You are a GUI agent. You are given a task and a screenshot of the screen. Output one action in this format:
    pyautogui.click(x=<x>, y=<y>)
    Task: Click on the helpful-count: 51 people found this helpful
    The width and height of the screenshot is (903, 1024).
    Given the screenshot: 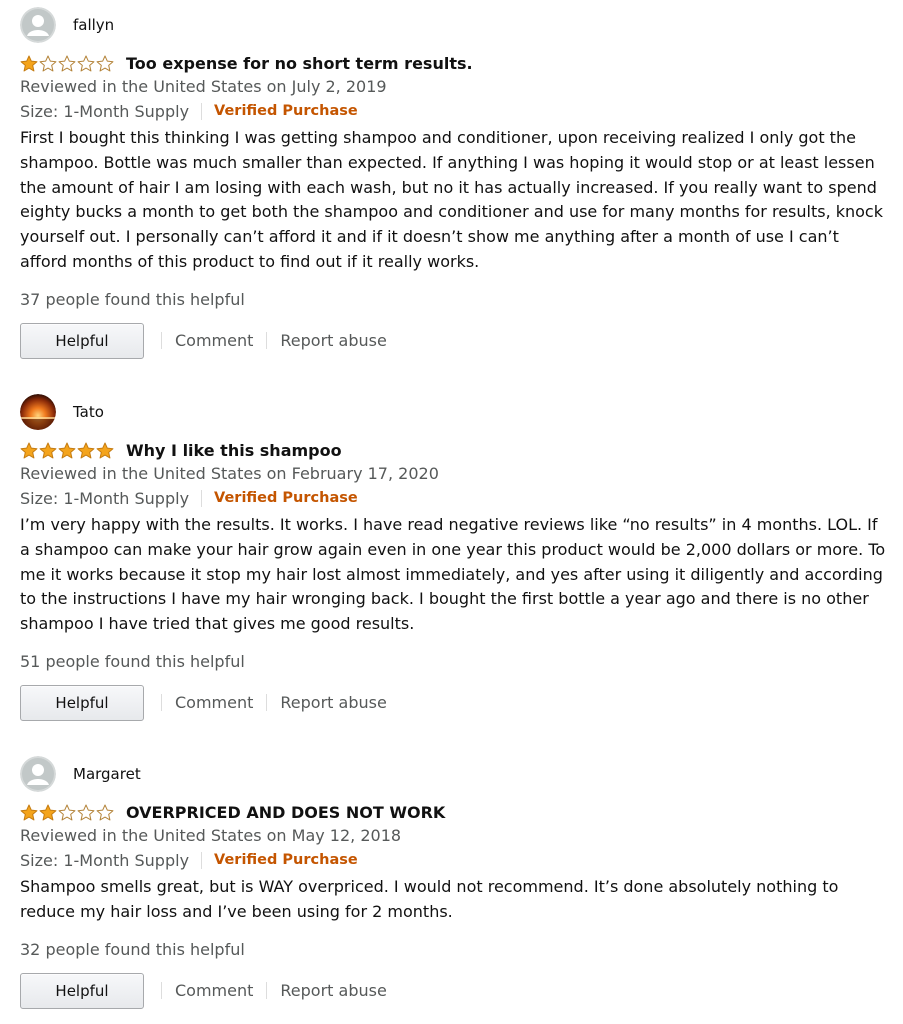 What is the action you would take?
    pyautogui.click(x=132, y=661)
    